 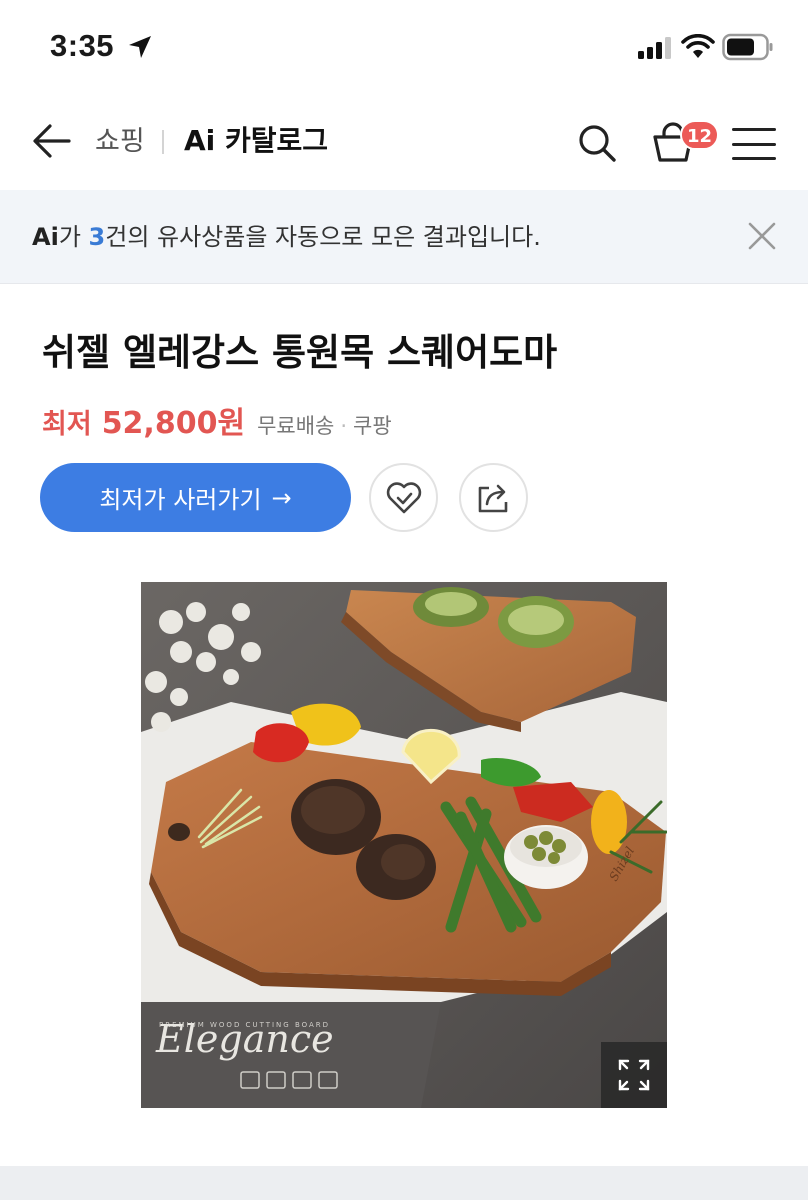 I want to click on search-icon, so click(x=597, y=143).